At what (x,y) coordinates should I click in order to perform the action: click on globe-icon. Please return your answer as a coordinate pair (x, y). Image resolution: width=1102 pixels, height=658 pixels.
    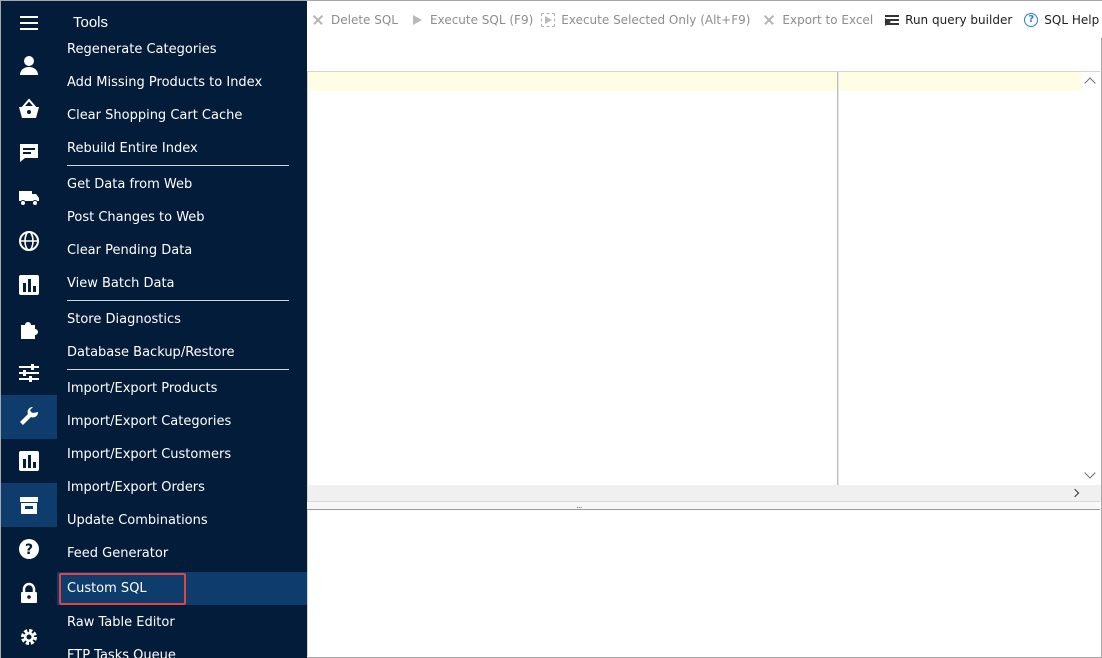
    Looking at the image, I should click on (29, 241).